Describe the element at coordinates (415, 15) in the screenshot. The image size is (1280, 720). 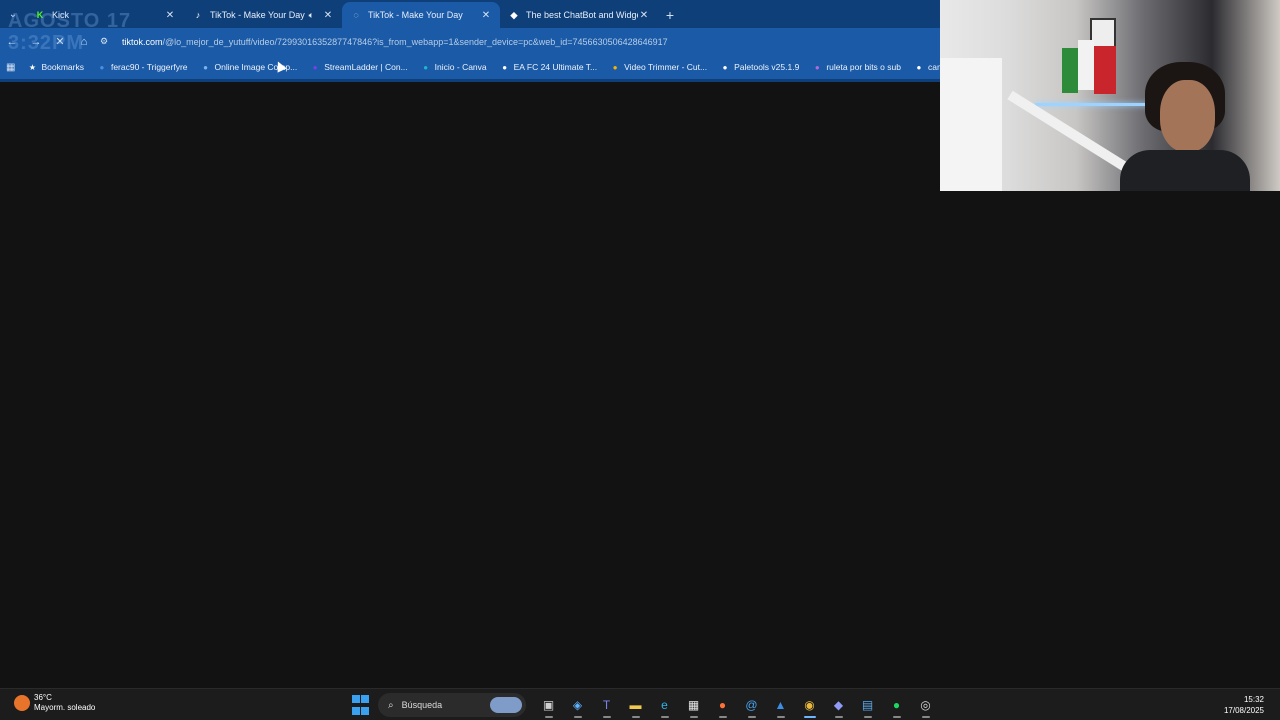
I see `tab-title: TikTok - Make Your Day` at that location.